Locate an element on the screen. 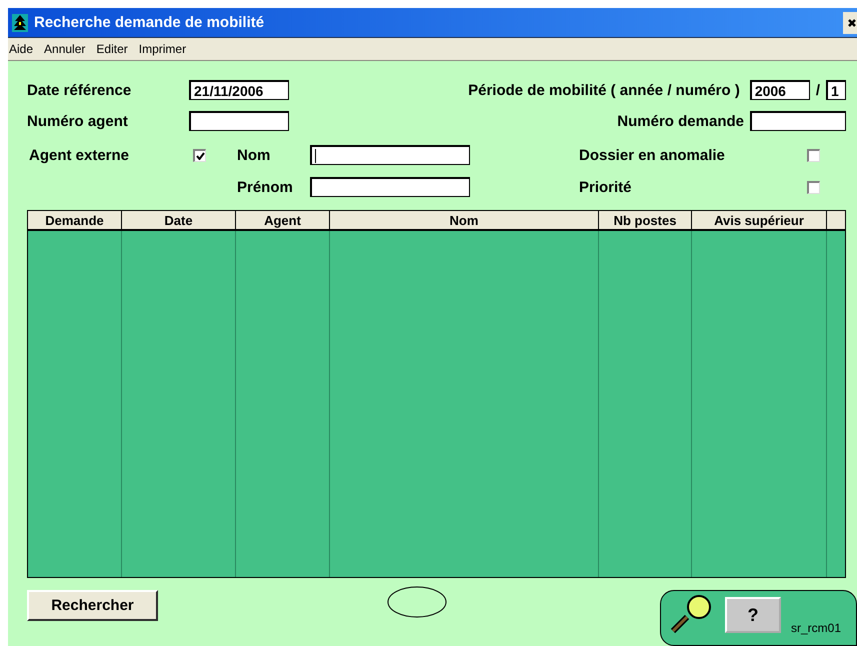 The width and height of the screenshot is (857, 646). request-number-field is located at coordinates (798, 121).